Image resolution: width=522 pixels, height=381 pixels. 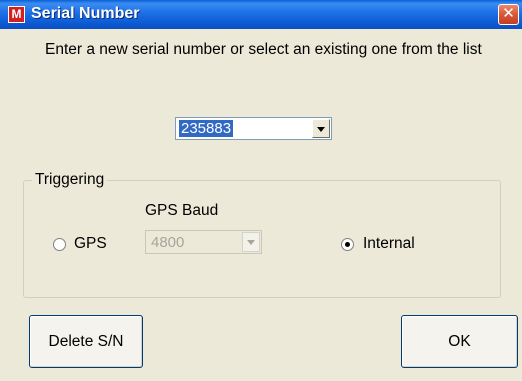 I want to click on window-title: Serial Number, so click(x=85, y=13).